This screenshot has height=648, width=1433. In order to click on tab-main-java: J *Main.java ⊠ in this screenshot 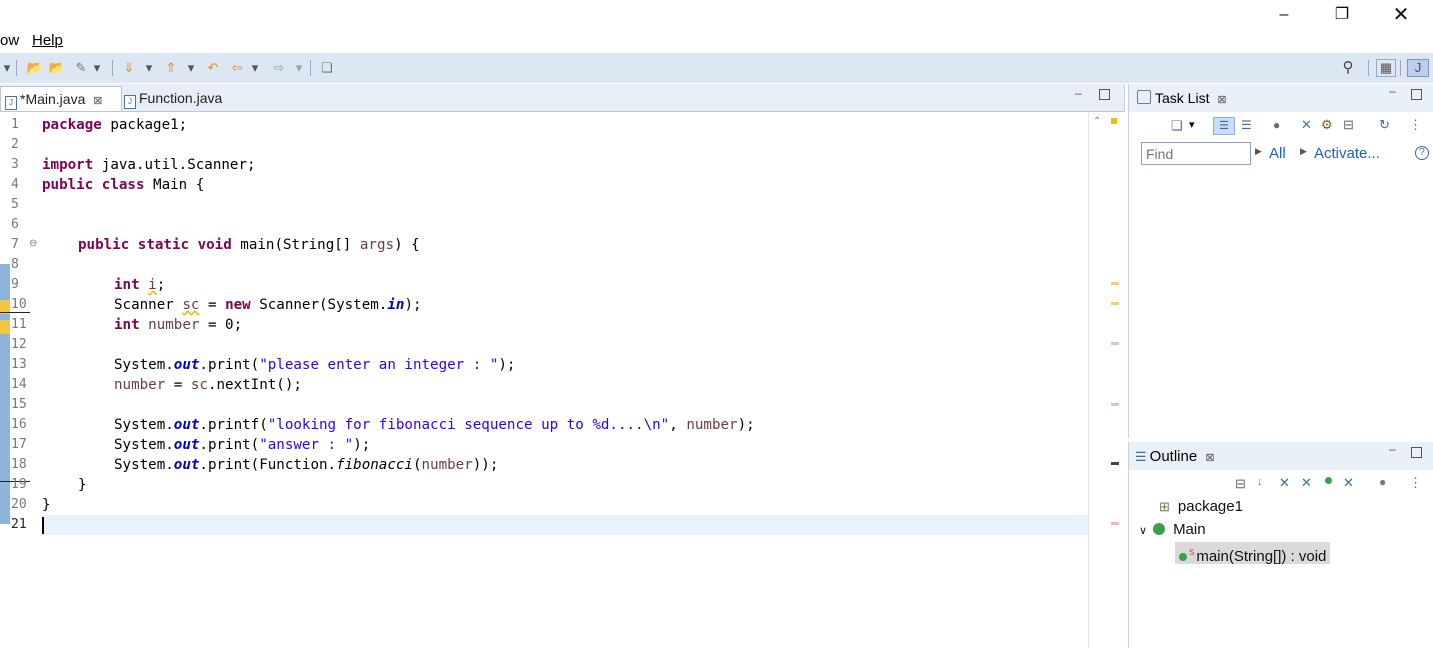, I will do `click(61, 98)`.